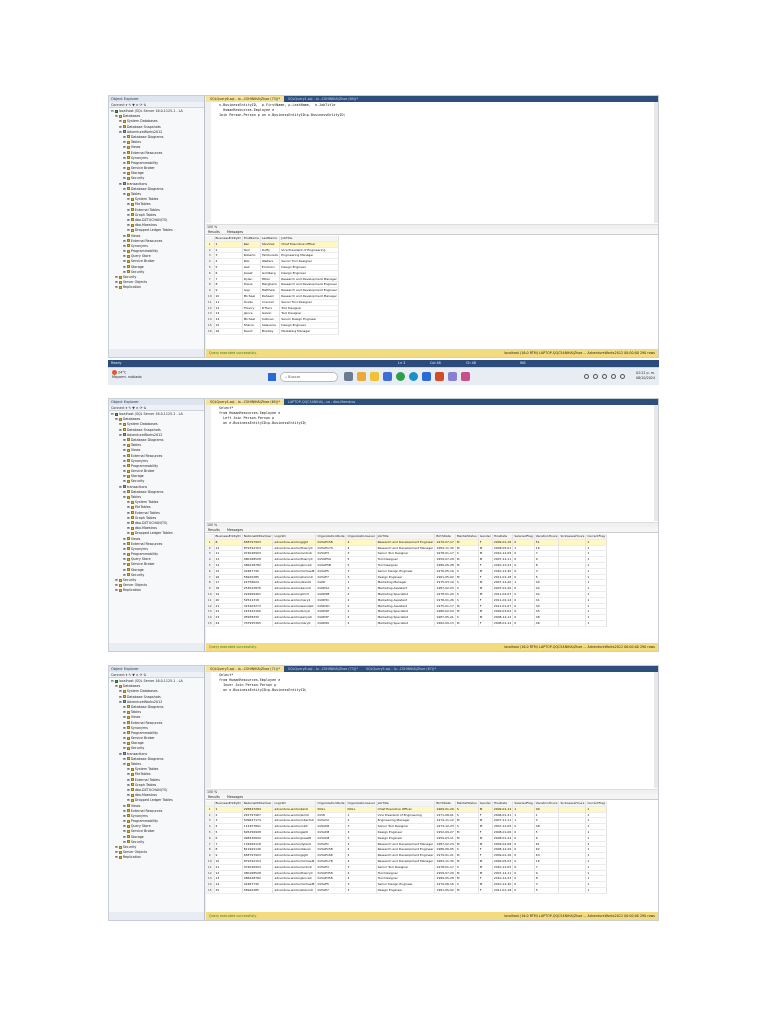 This screenshot has width=768, height=1024. Describe the element at coordinates (503, 890) in the screenshot. I see `table-cell: 2011-01-18` at that location.